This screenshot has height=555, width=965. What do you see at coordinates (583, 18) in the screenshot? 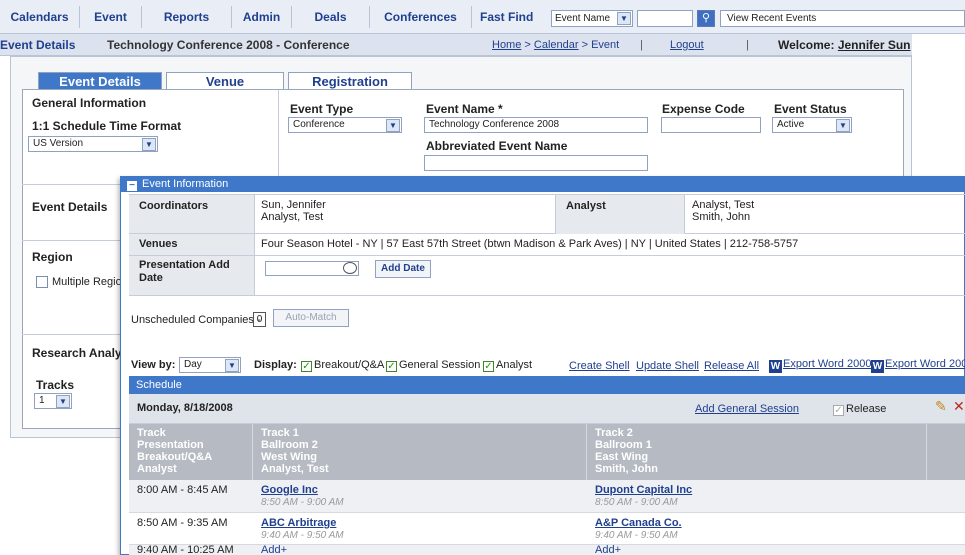
I see `fast-find-type-value: Event Name` at bounding box center [583, 18].